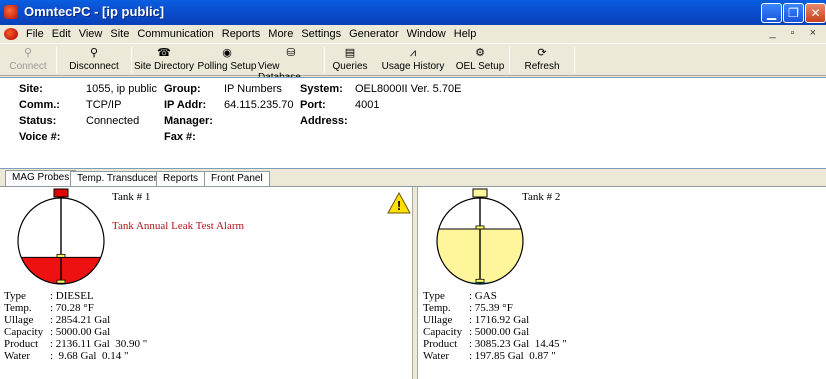 The height and width of the screenshot is (379, 826). What do you see at coordinates (574, 60) in the screenshot?
I see `toolbar-separator` at bounding box center [574, 60].